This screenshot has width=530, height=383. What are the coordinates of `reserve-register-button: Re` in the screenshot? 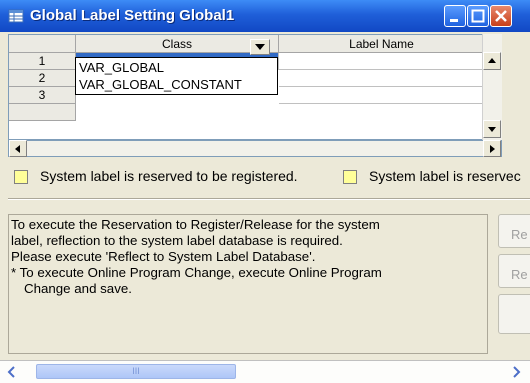 It's located at (514, 231).